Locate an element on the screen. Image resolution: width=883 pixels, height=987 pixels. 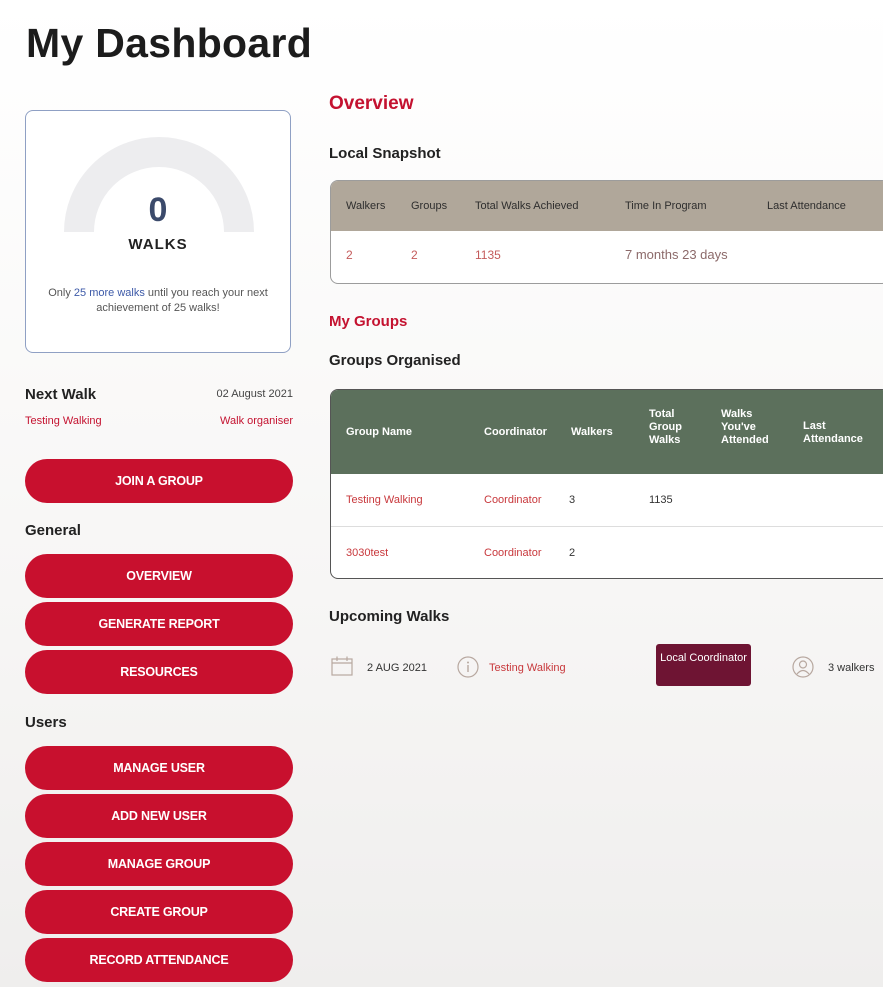
coordinator-badge: Local Coordinator is located at coordinates (703, 665).